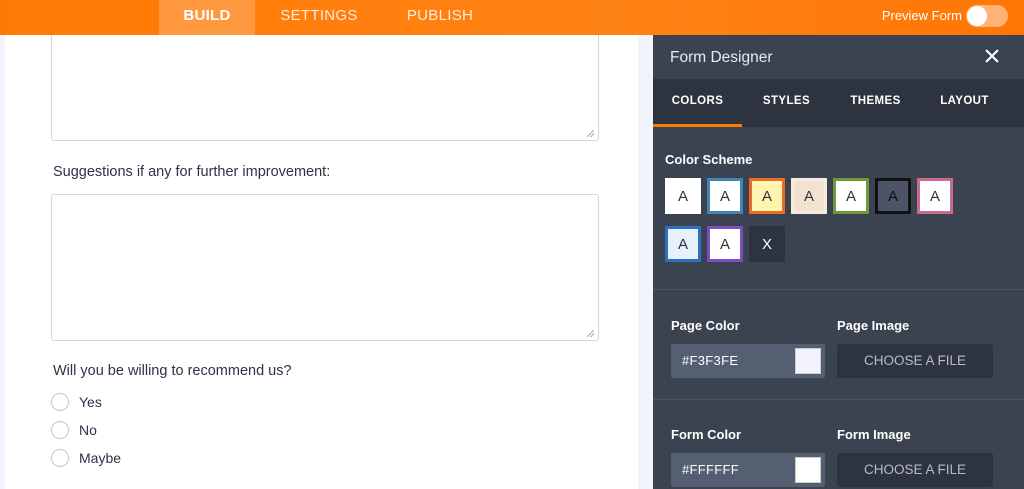 This screenshot has height=489, width=1024. Describe the element at coordinates (915, 361) in the screenshot. I see `page-image-choose-file-button: CHOOSE A FILE` at that location.